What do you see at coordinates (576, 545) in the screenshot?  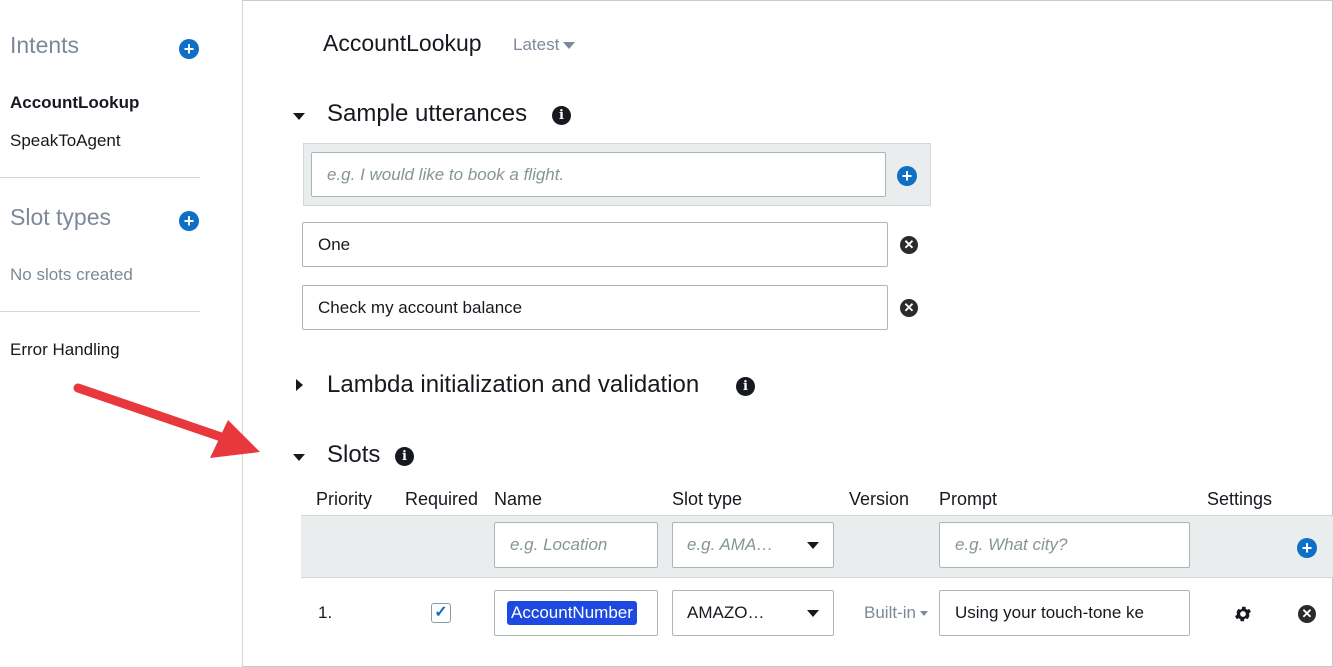 I see `slot-name-input: e.g. Location` at bounding box center [576, 545].